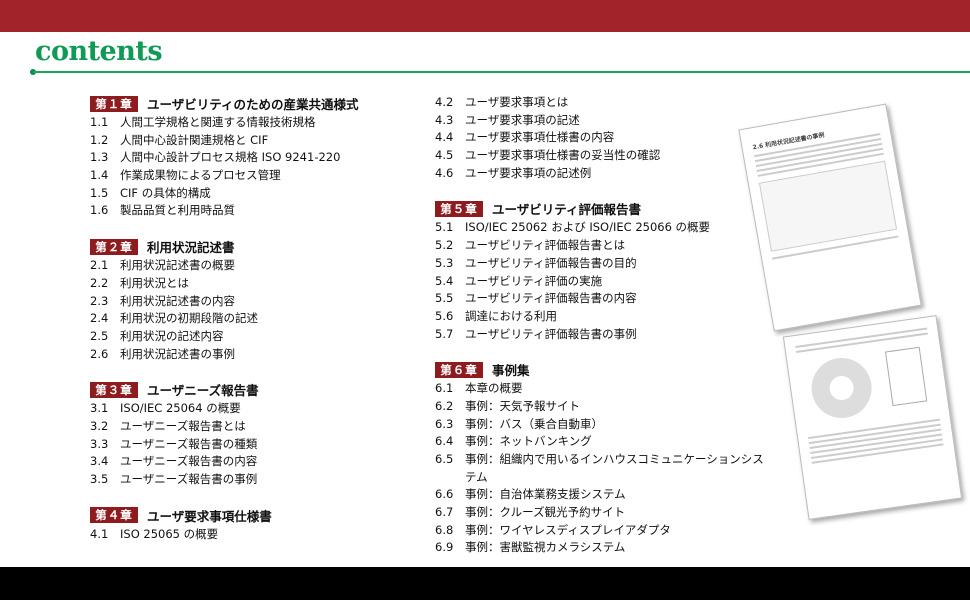  What do you see at coordinates (99, 300) in the screenshot?
I see `item-number: 2.3` at bounding box center [99, 300].